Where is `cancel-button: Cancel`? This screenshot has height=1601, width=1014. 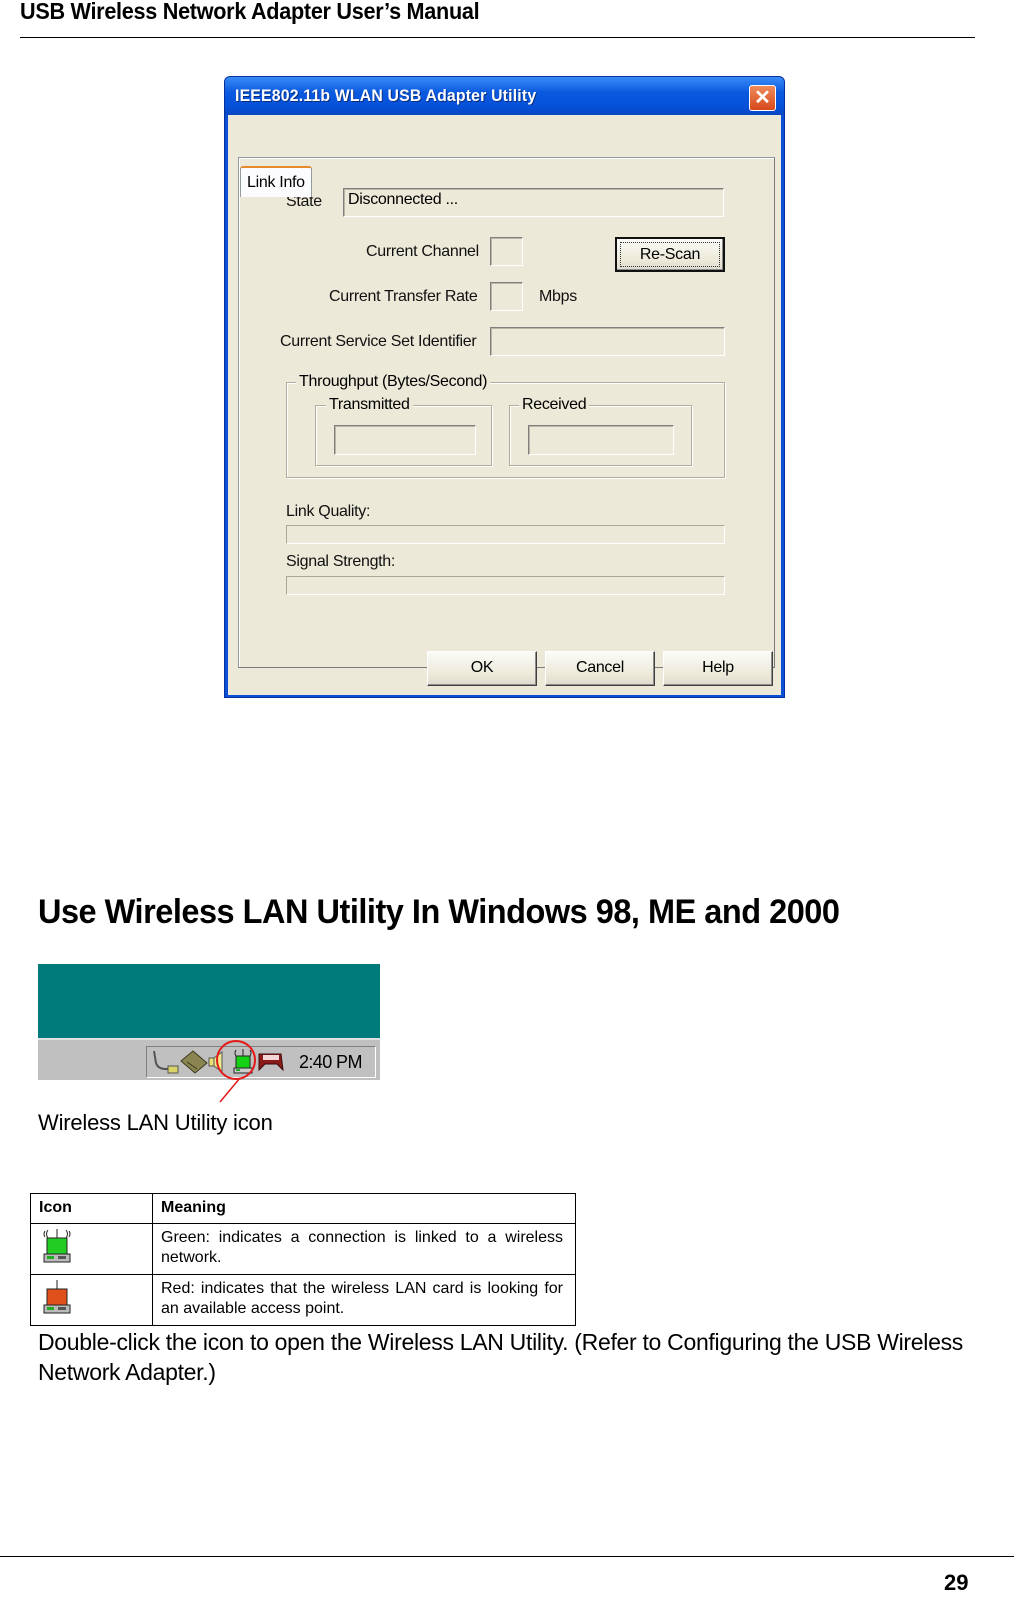
cancel-button: Cancel is located at coordinates (600, 668).